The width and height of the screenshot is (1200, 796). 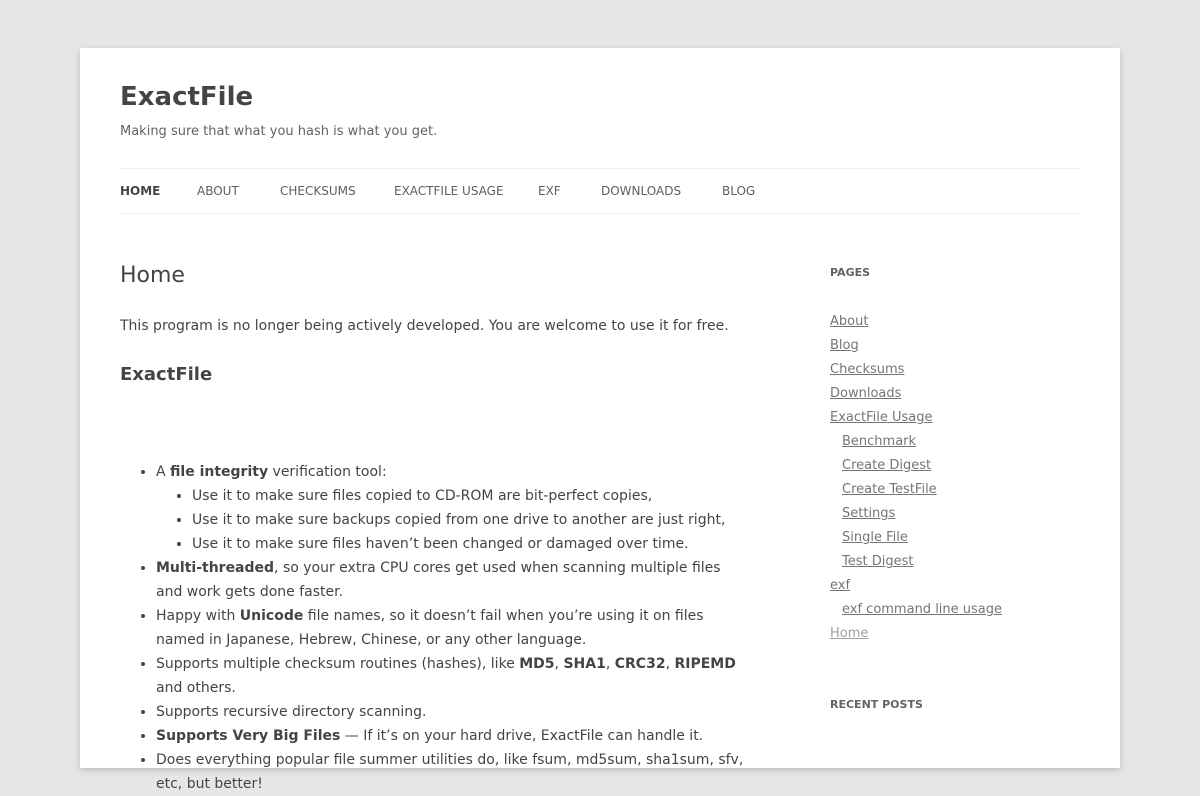 What do you see at coordinates (916, 394) in the screenshot?
I see `sidebar-item-downloads: Downloads` at bounding box center [916, 394].